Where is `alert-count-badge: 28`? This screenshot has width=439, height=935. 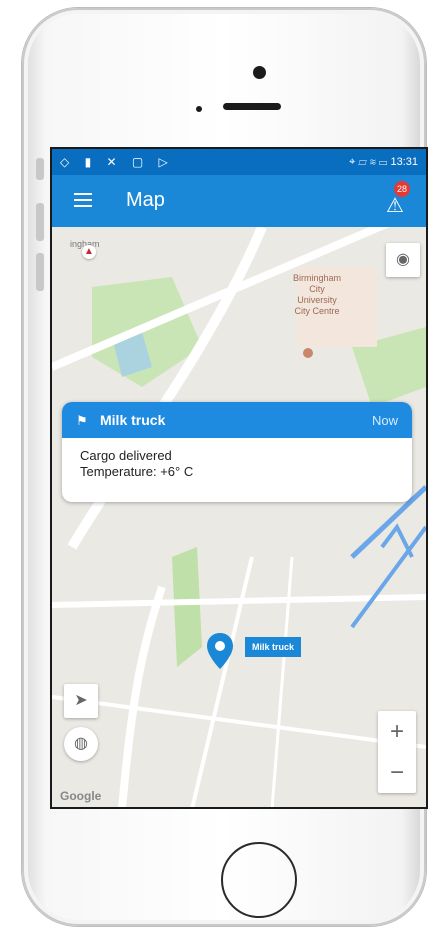
alert-count-badge: 28 is located at coordinates (402, 189).